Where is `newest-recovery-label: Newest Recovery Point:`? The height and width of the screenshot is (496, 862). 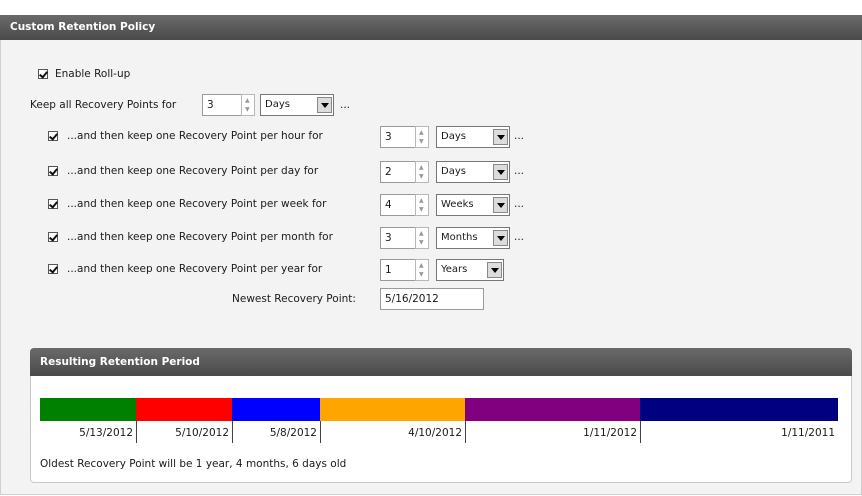
newest-recovery-label: Newest Recovery Point: is located at coordinates (294, 299).